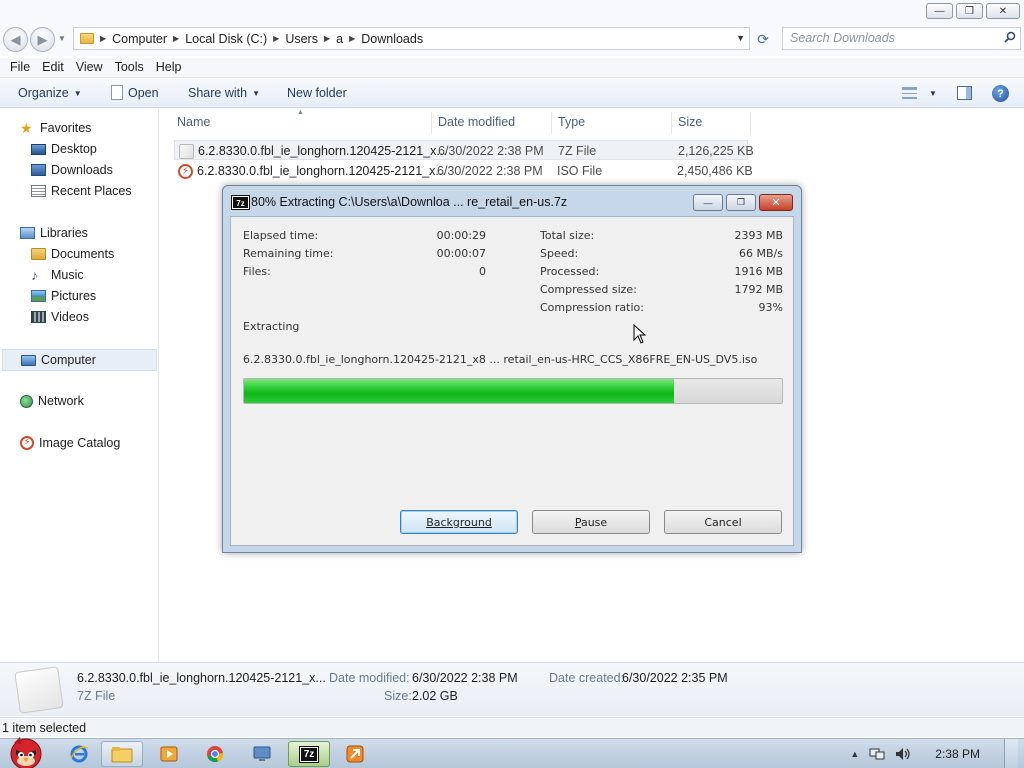  I want to click on libraries-icon, so click(27, 233).